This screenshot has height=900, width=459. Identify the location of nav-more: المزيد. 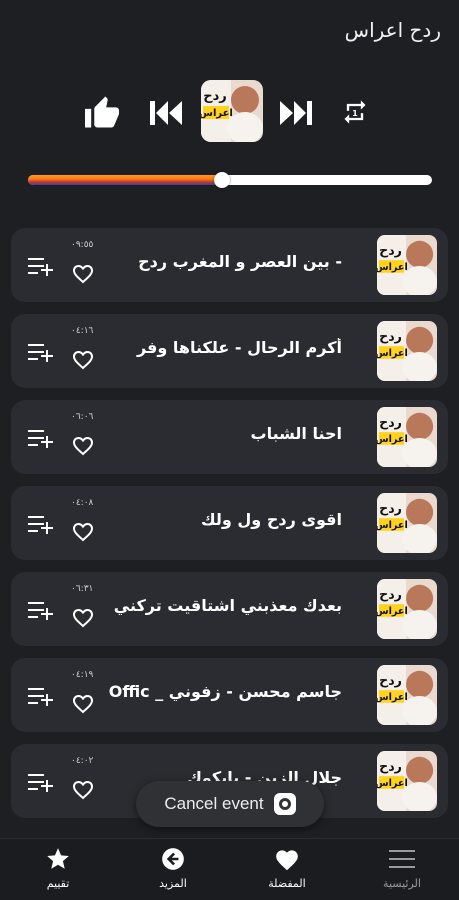
(173, 871).